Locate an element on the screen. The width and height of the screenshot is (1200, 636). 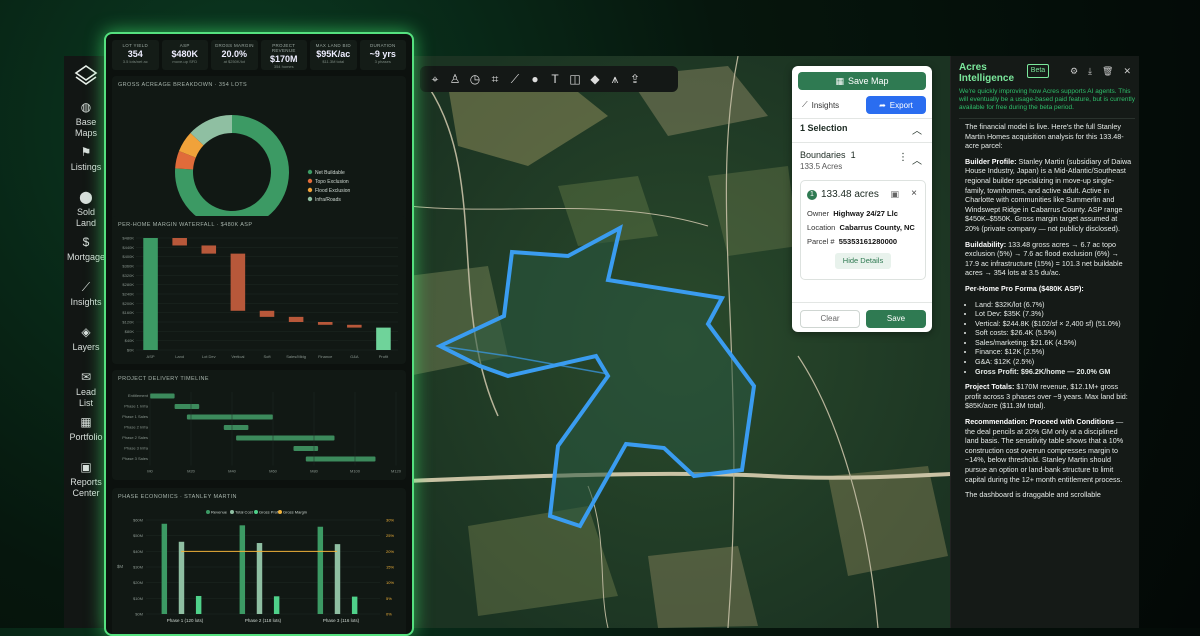
sidebar-item-listings: ⚑ Listings is located at coordinates (86, 159).